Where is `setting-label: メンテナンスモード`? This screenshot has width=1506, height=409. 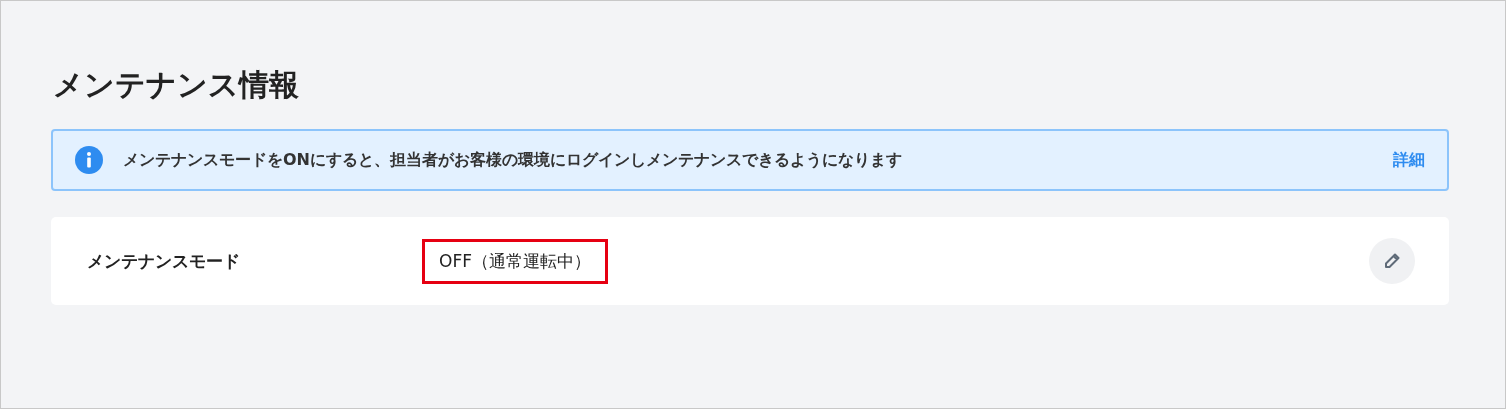
setting-label: メンテナンスモード is located at coordinates (164, 261).